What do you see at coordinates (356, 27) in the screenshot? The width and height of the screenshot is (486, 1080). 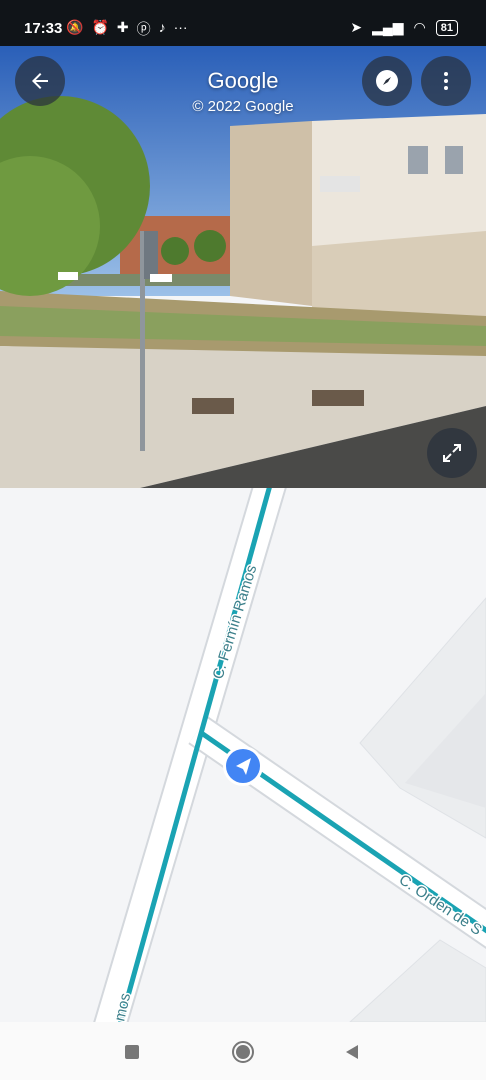 I see `location-arrow-icon: ➤` at bounding box center [356, 27].